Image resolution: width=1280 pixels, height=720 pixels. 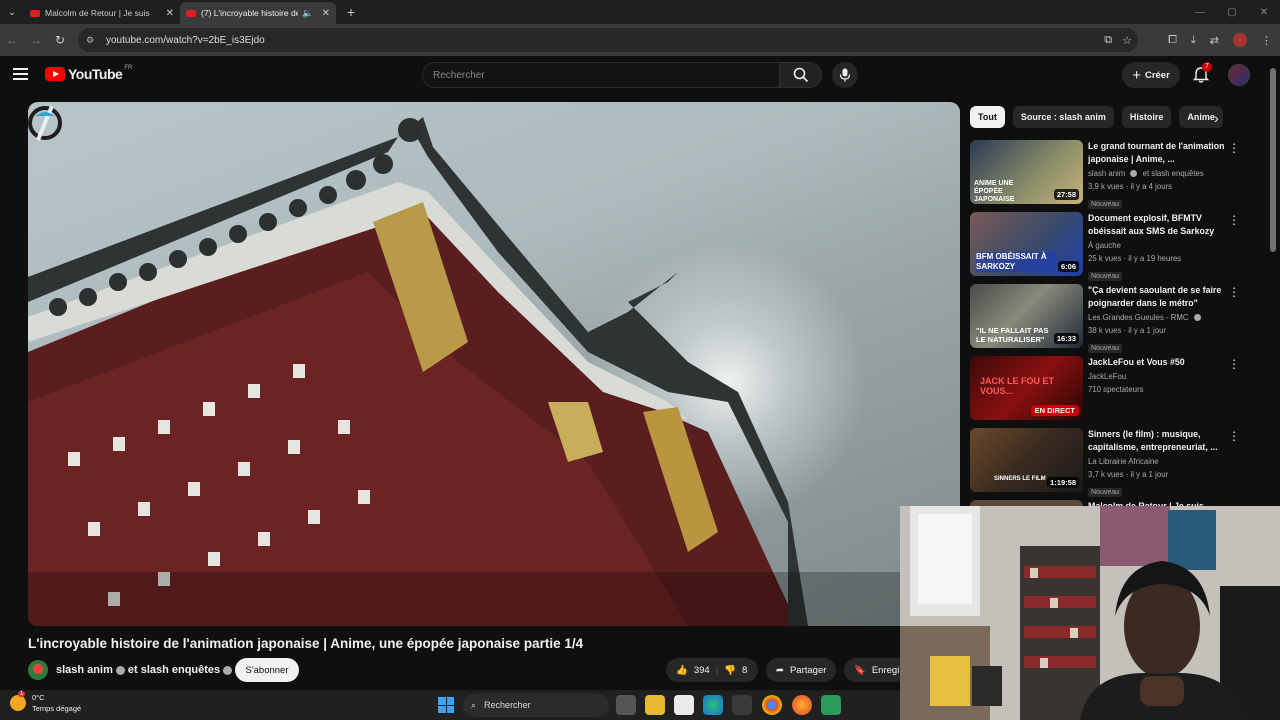 I want to click on duration-badge: 27:58, so click(x=1066, y=194).